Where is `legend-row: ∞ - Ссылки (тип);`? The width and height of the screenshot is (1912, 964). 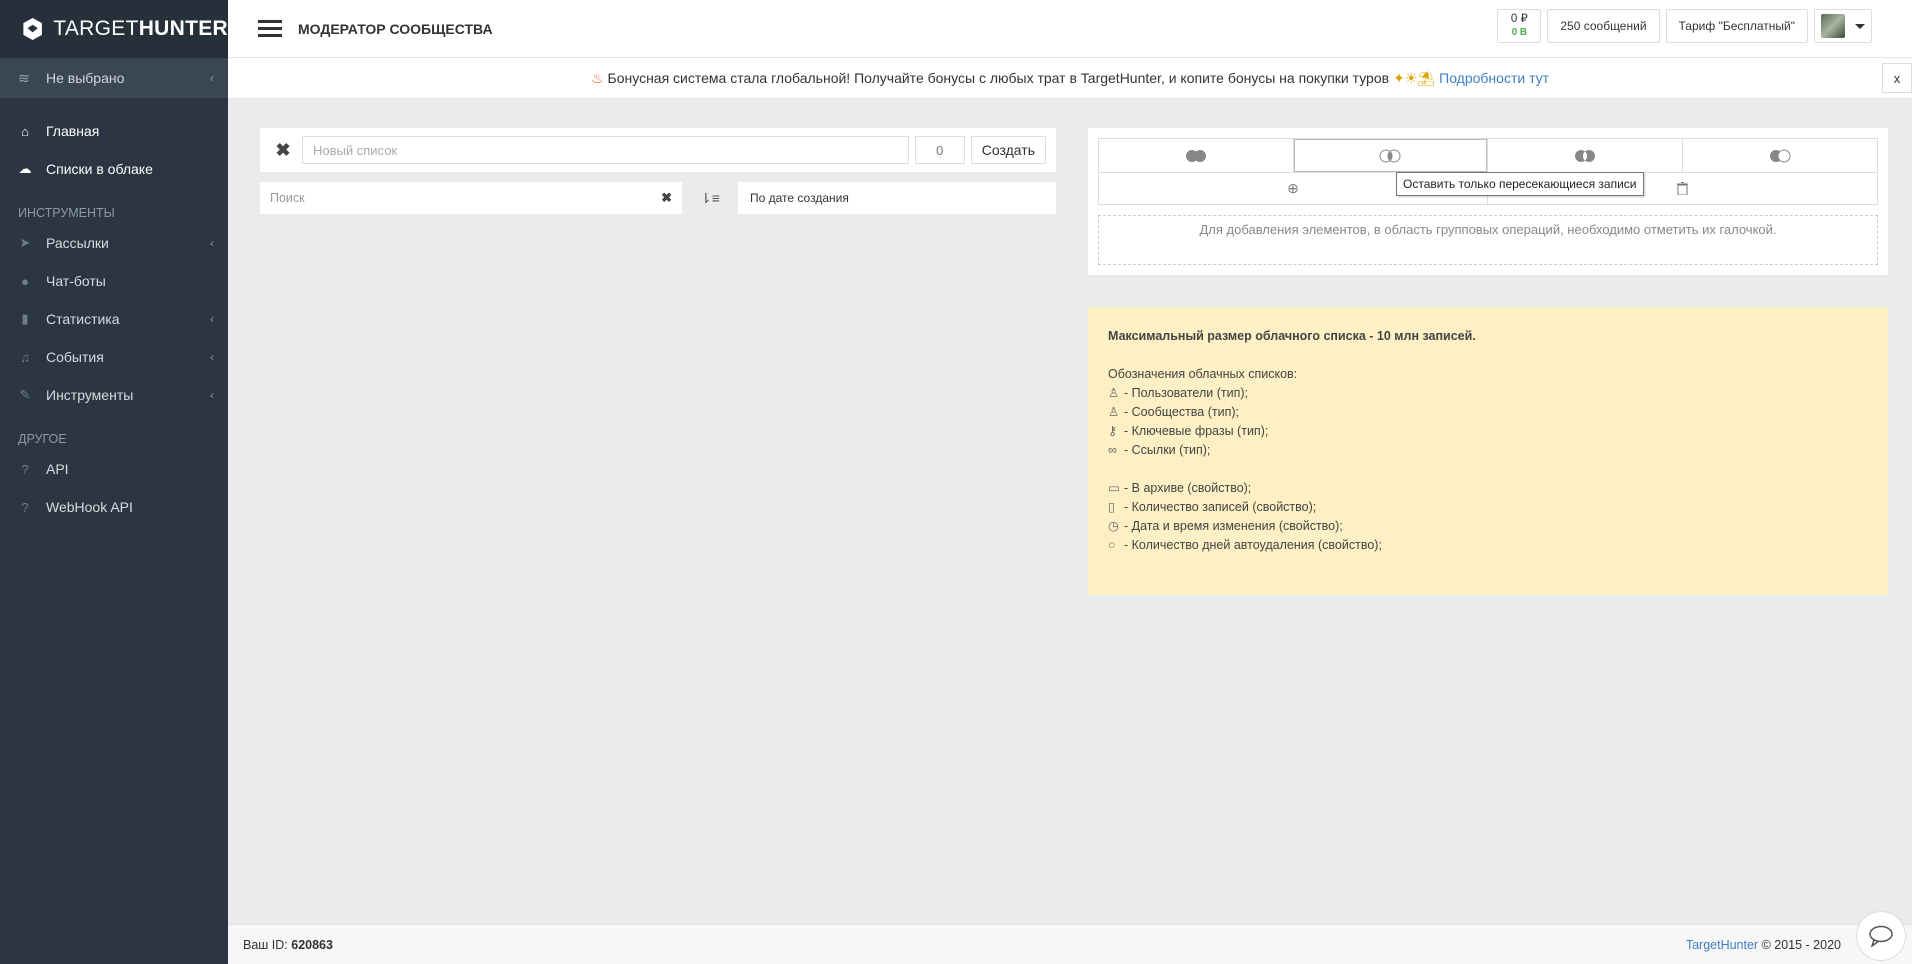
legend-row: ∞ - Ссылки (тип); is located at coordinates (1488, 450).